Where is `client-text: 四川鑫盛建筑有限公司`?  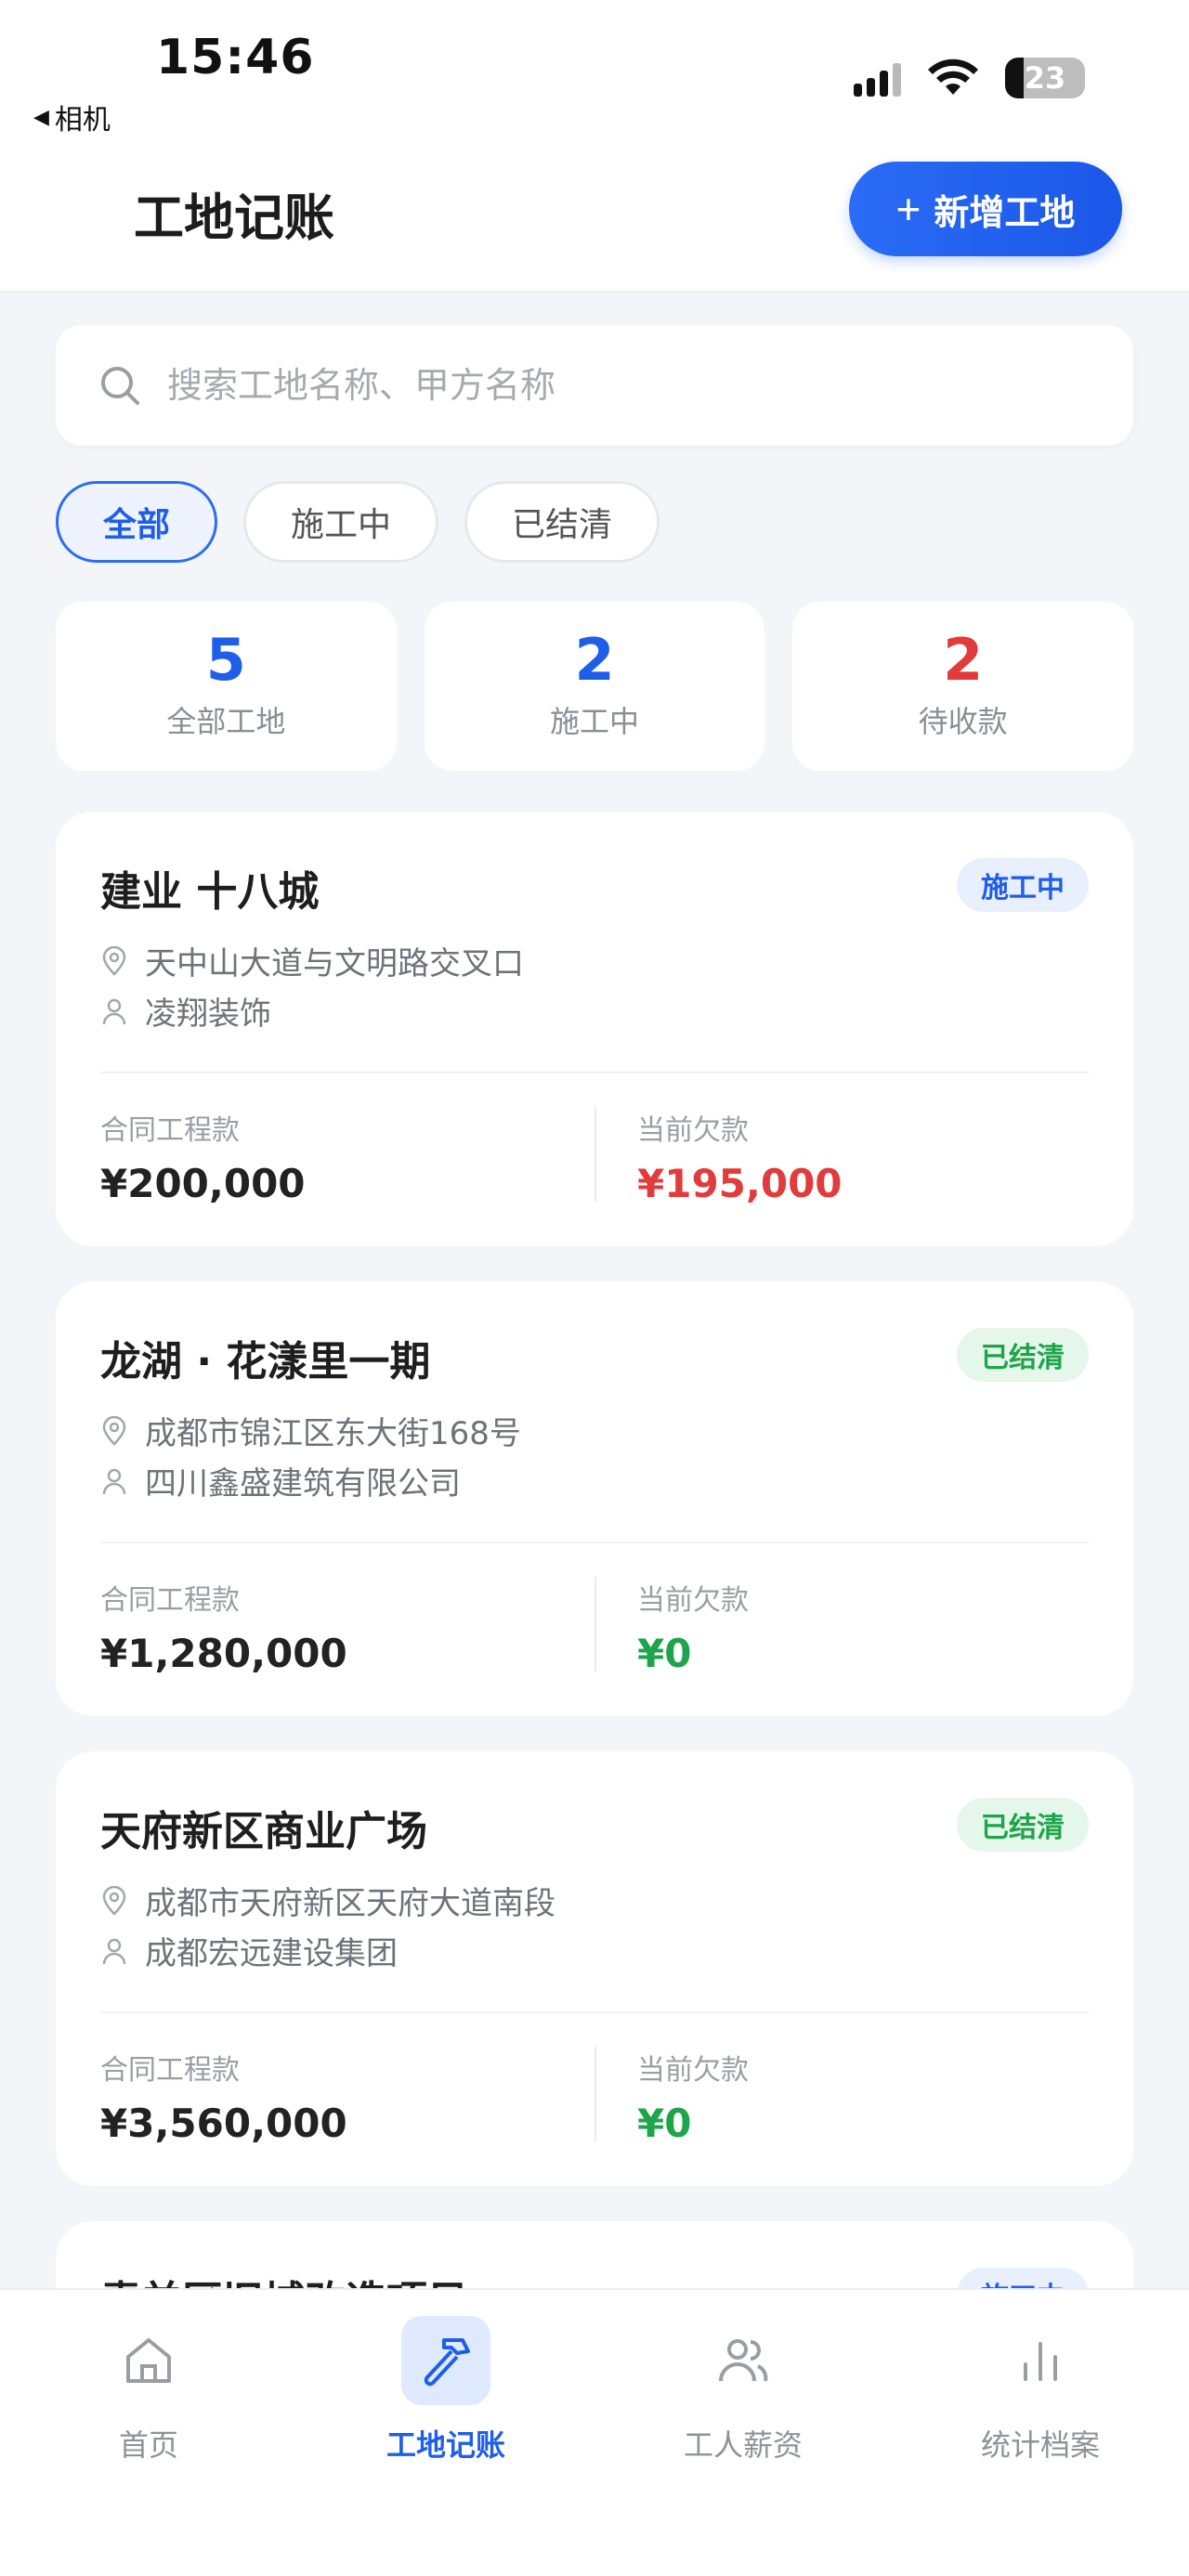
client-text: 四川鑫盛建筑有限公司 is located at coordinates (303, 1484).